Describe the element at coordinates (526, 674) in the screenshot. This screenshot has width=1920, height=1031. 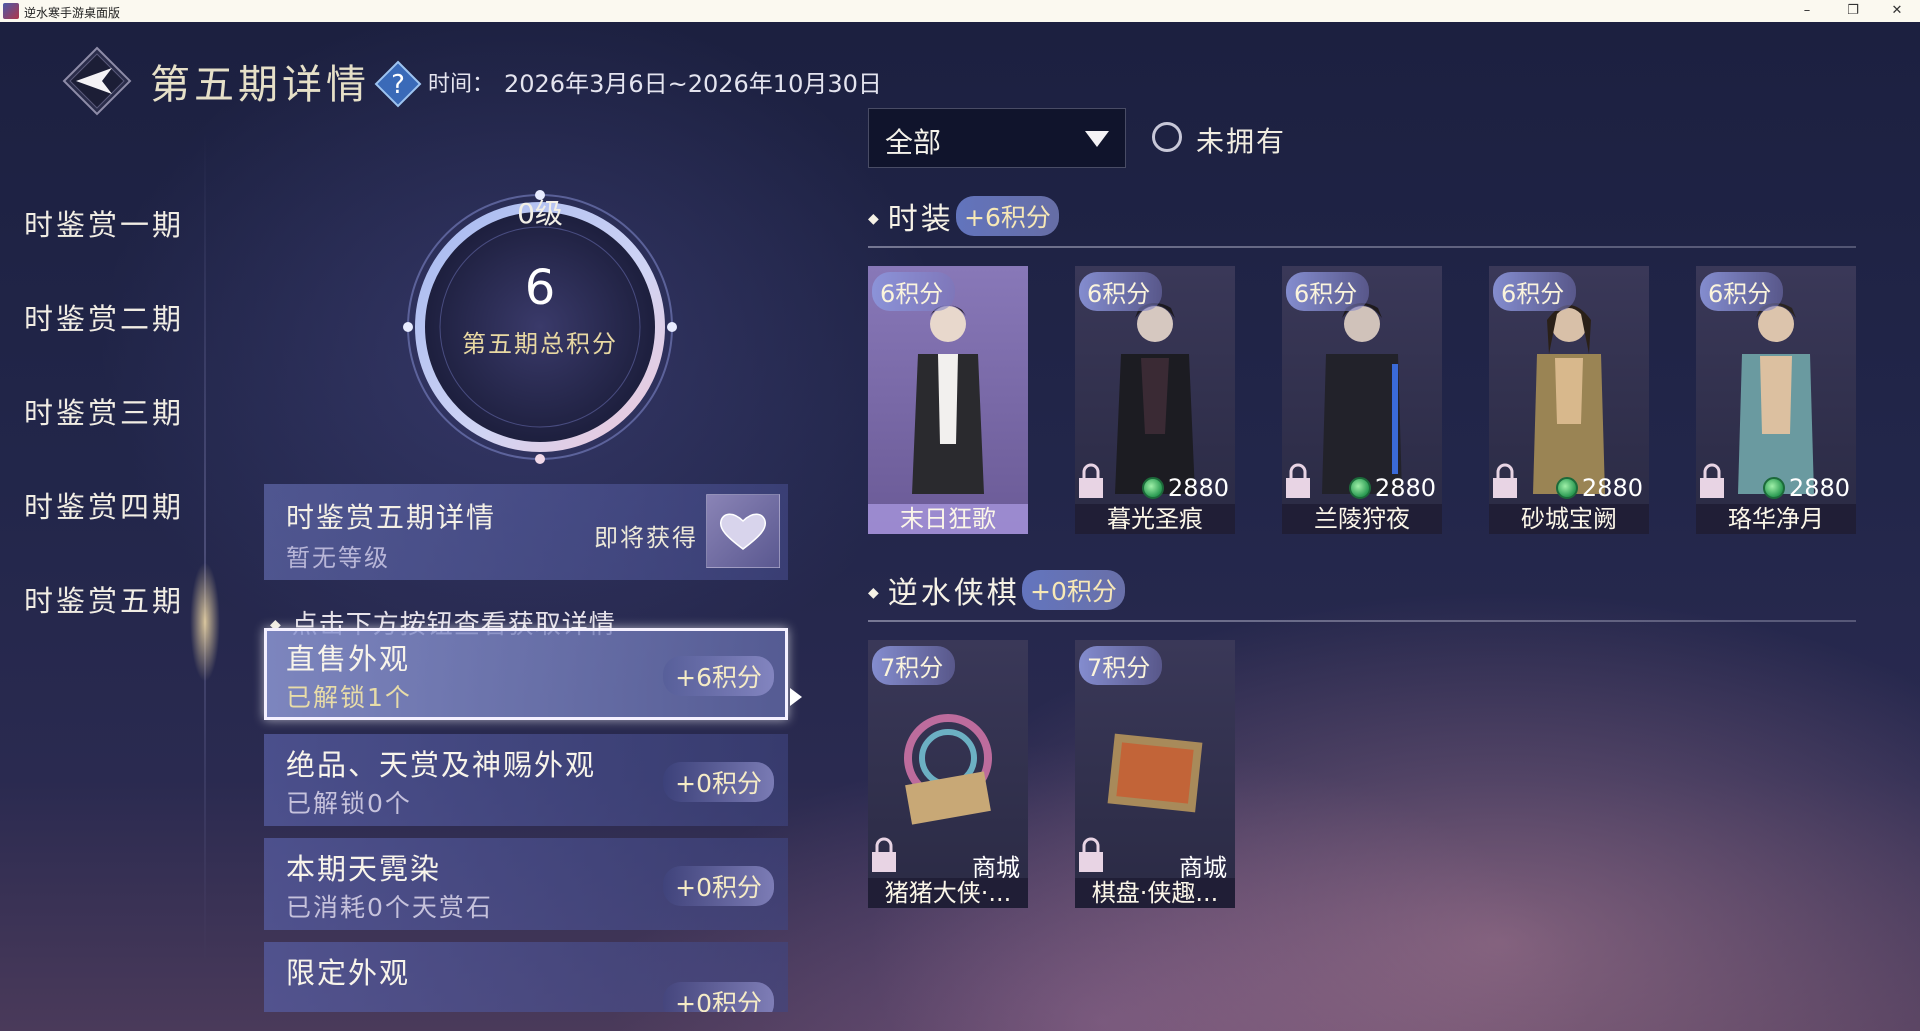
I see `source-direct-sale: 直售外观 已解锁1个 +6积分` at that location.